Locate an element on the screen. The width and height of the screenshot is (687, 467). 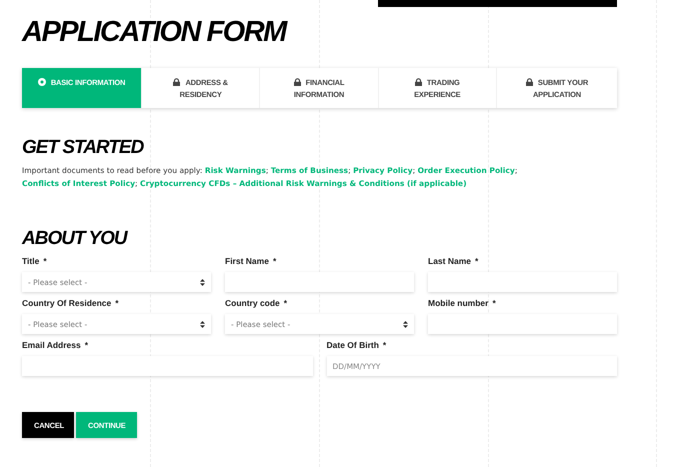
field-label: Country code is located at coordinates (252, 303).